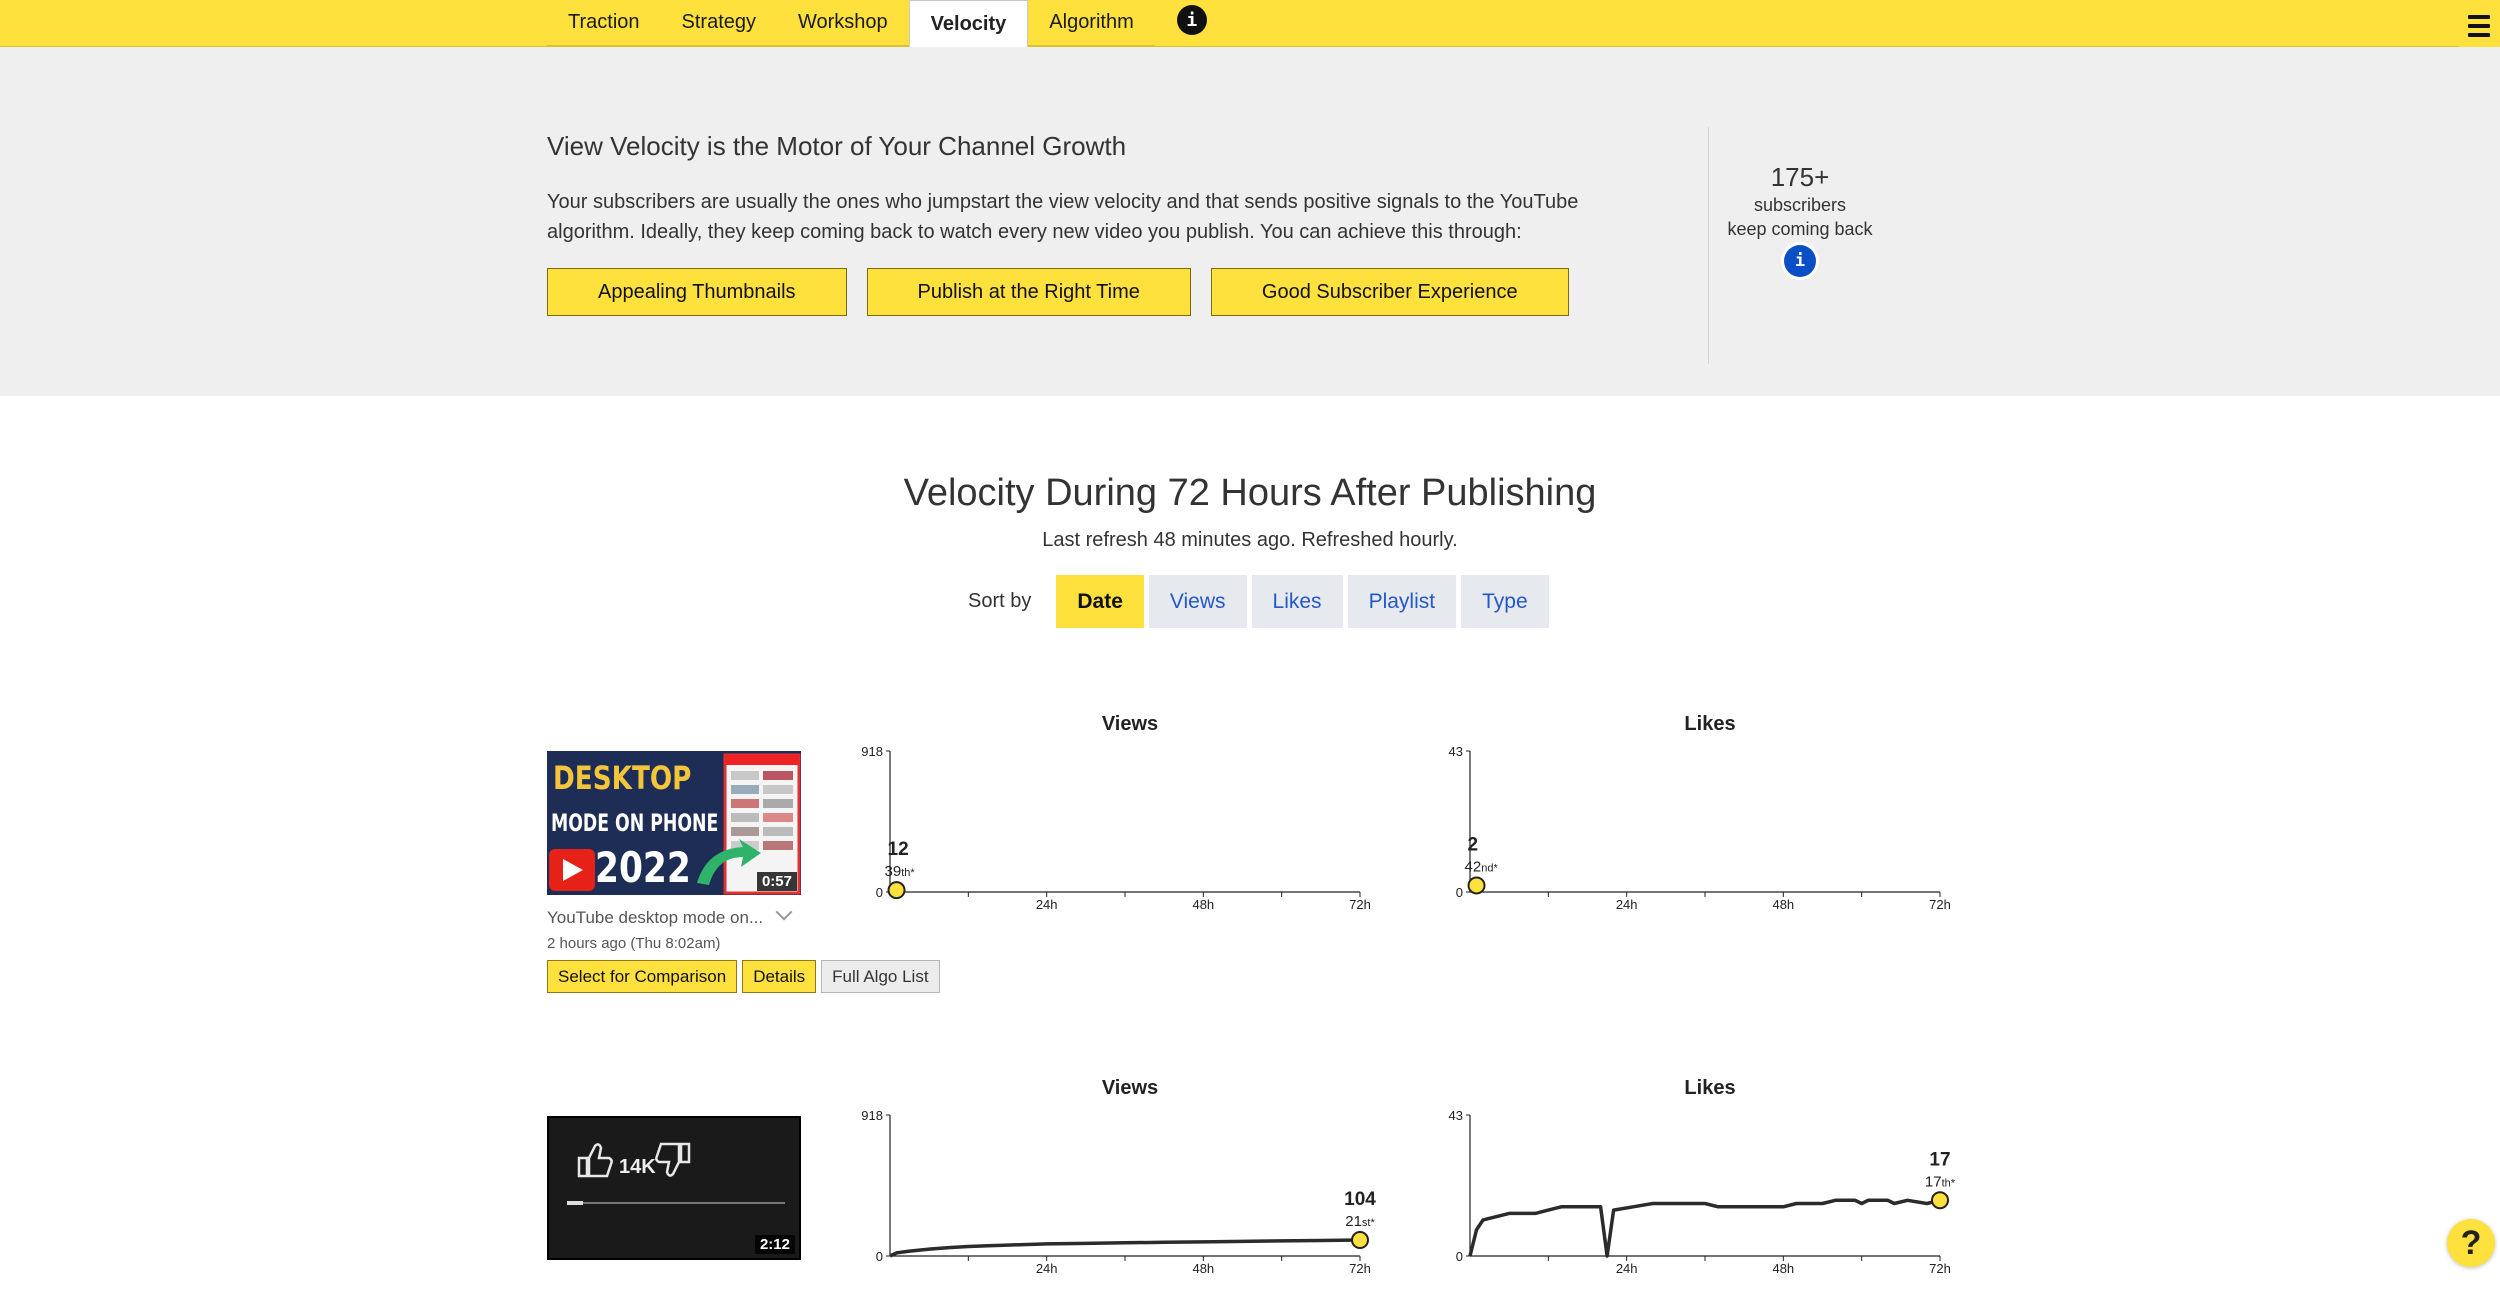 Image resolution: width=2500 pixels, height=1289 pixels. What do you see at coordinates (622, 778) in the screenshot?
I see `thumbnail-text-line1: DESKTOP` at bounding box center [622, 778].